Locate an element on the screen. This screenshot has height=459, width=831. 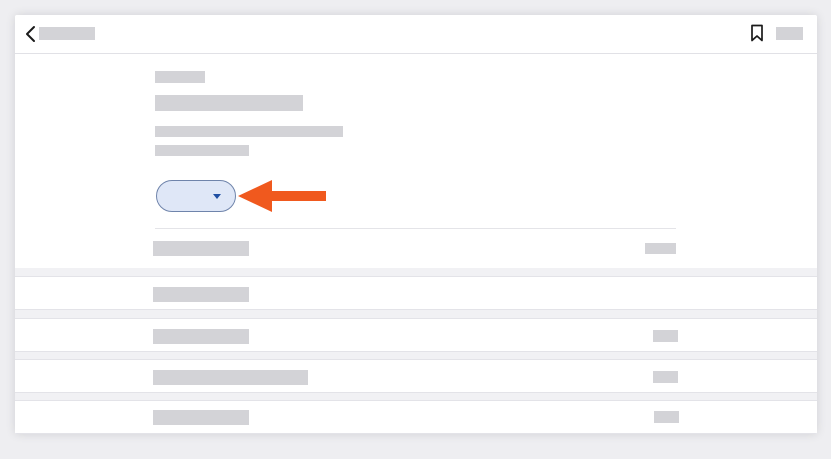
status-dropdown is located at coordinates (196, 196).